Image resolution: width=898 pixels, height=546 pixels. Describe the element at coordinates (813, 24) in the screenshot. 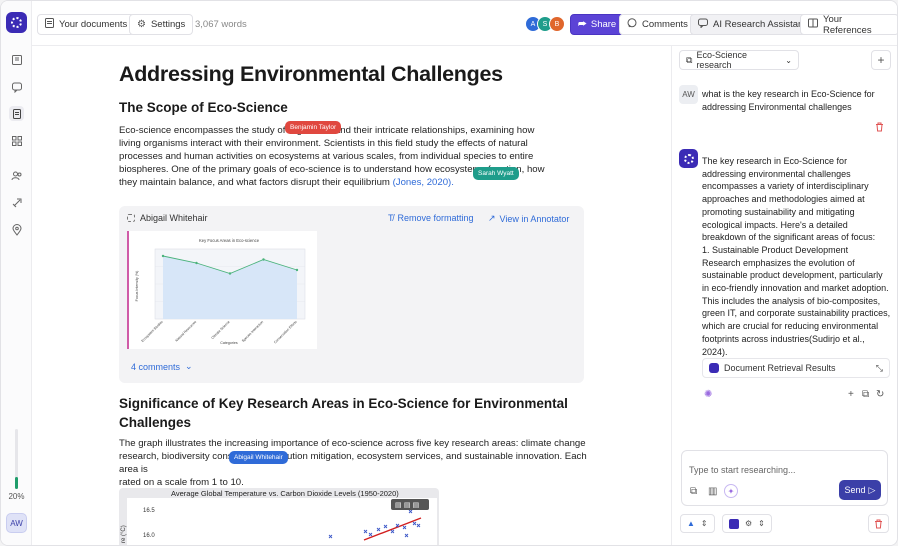

I see `book-icon` at that location.